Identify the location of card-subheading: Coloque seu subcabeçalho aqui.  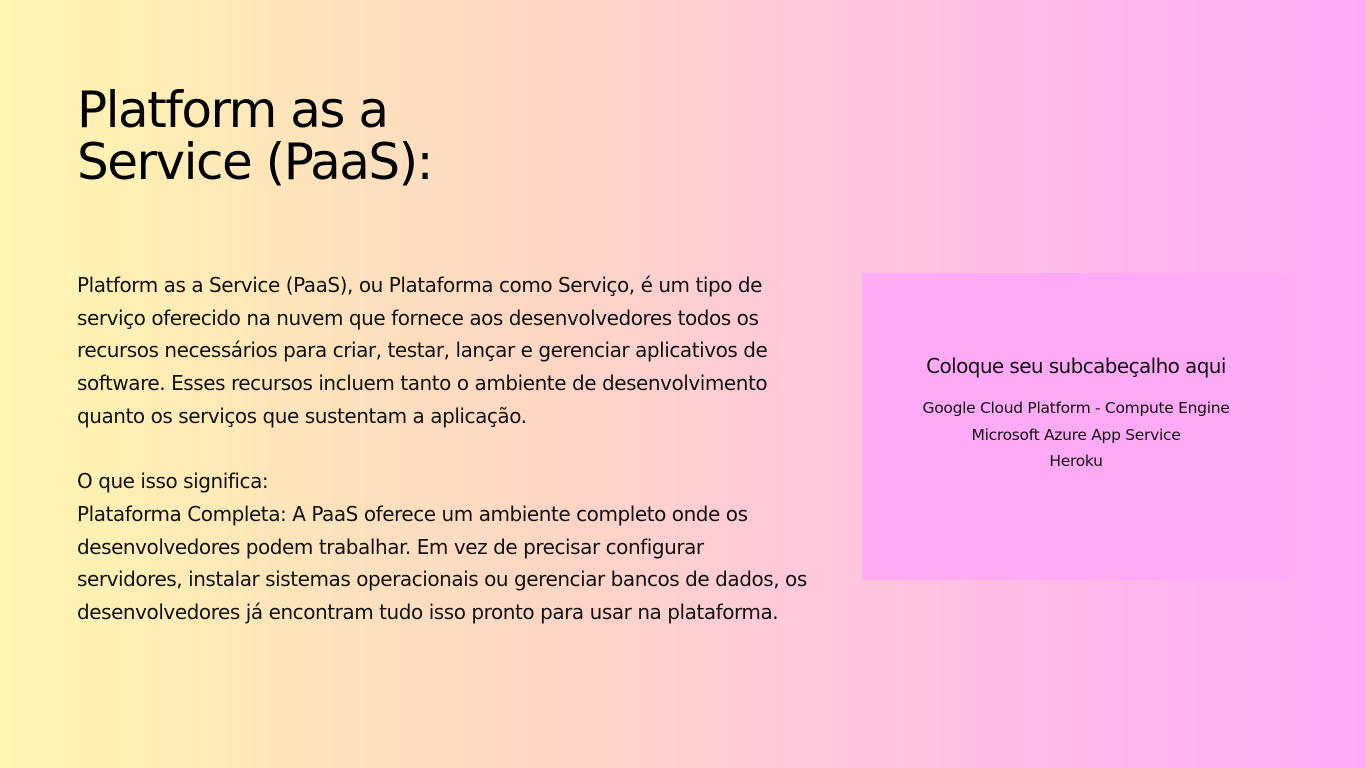
(1076, 366).